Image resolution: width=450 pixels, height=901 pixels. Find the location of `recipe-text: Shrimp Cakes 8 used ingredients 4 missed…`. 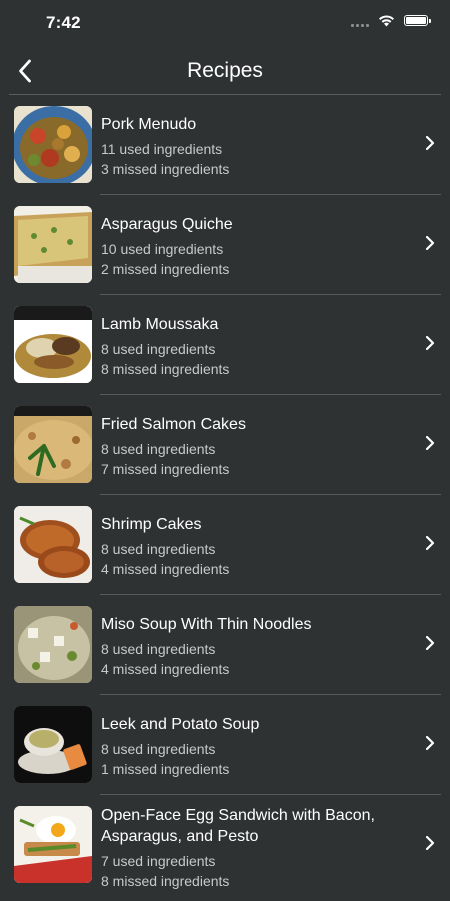

recipe-text: Shrimp Cakes 8 used ingredients 4 missed… is located at coordinates (251, 546).